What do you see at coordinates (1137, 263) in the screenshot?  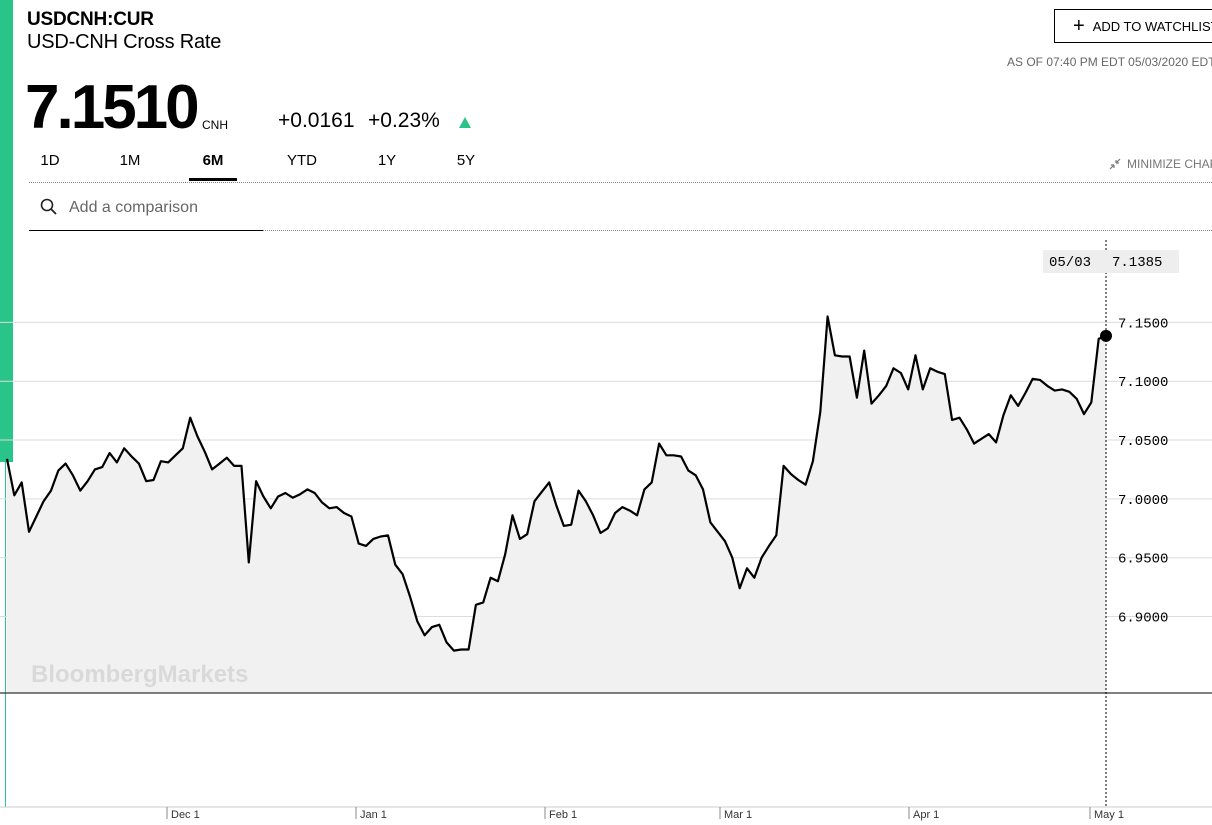 I see `crosshair-value: 7.1385` at bounding box center [1137, 263].